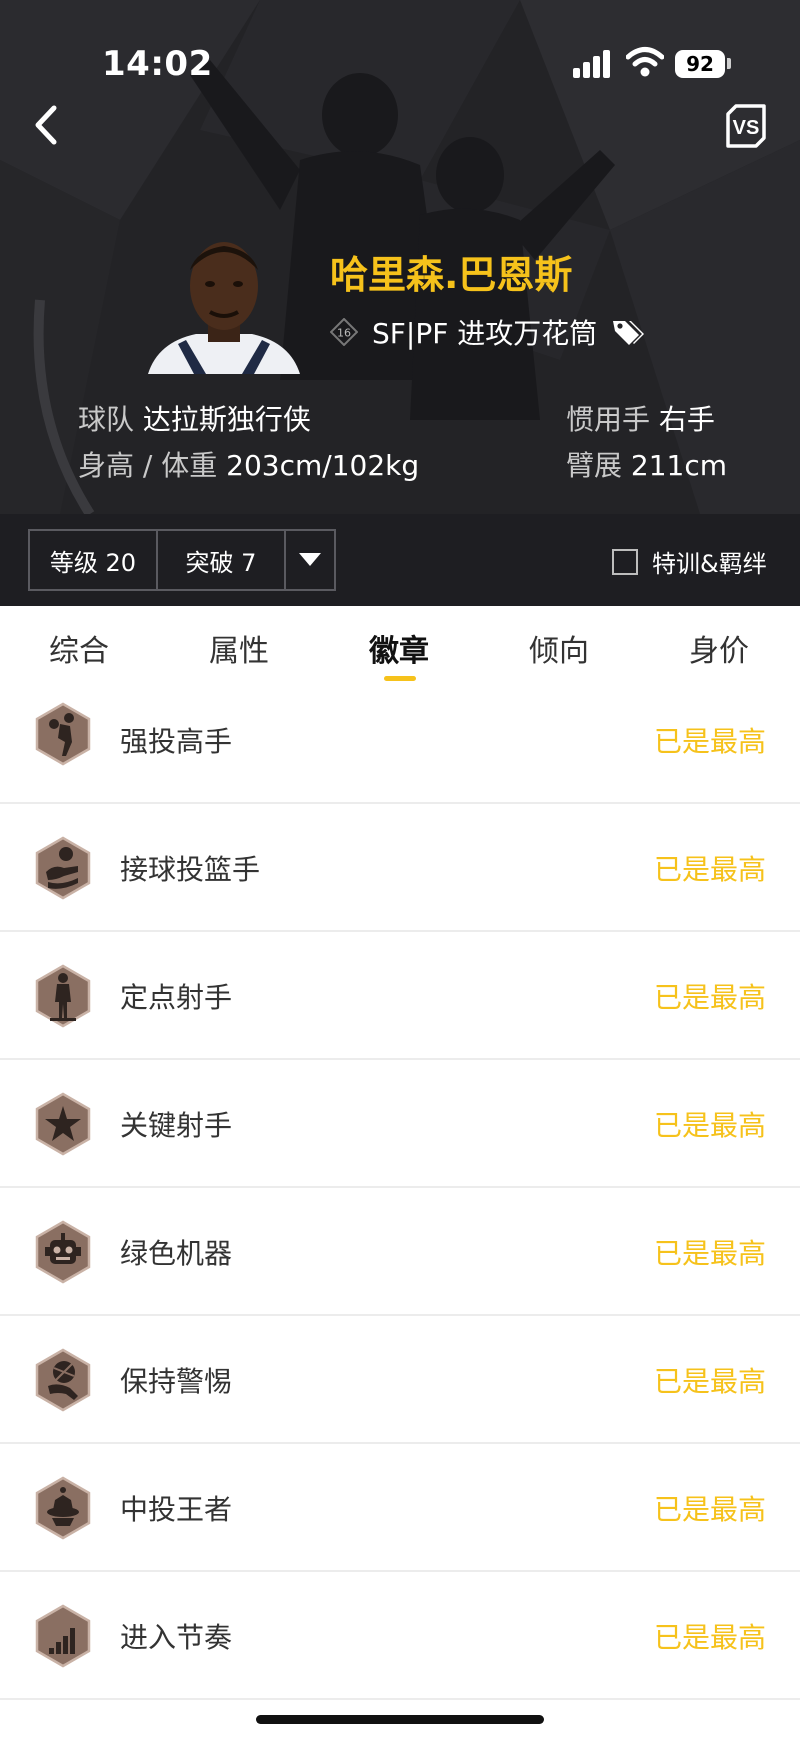 This screenshot has width=800, height=1739. Describe the element at coordinates (226, 419) in the screenshot. I see `team-value: 达拉斯独行侠` at that location.